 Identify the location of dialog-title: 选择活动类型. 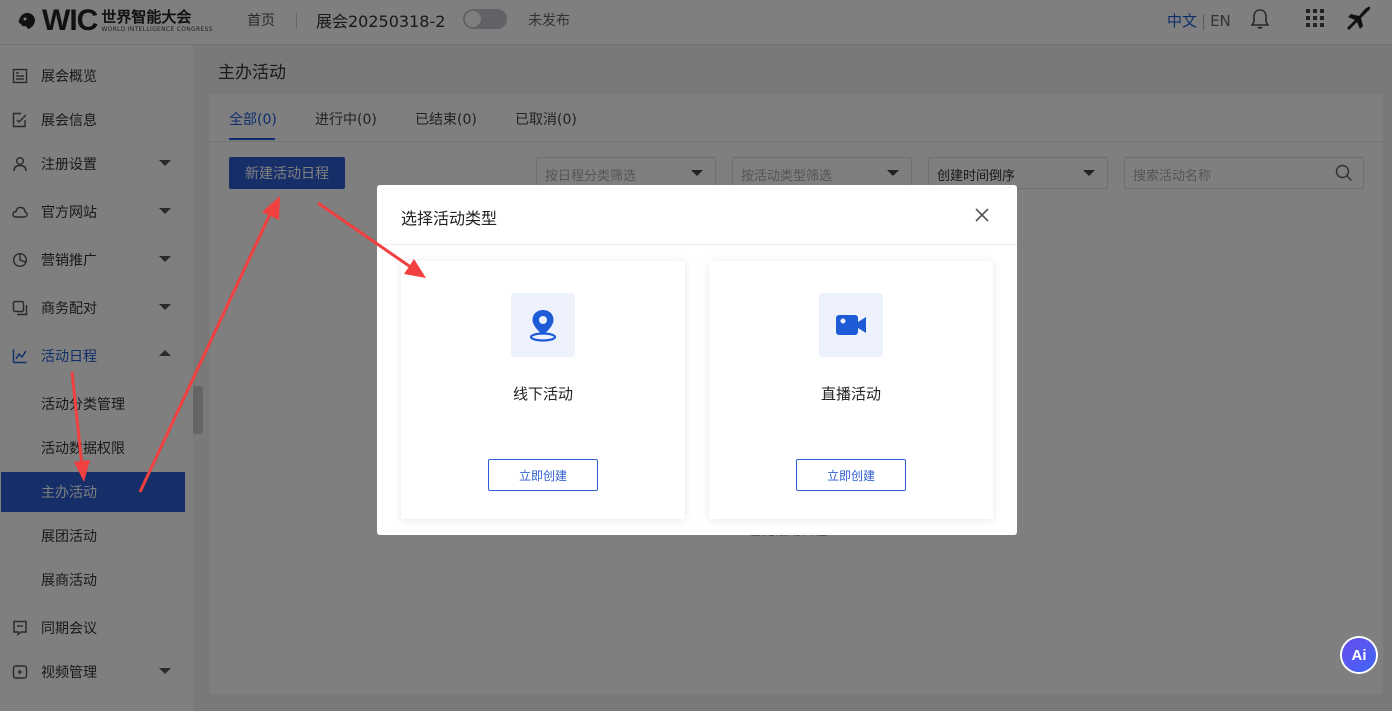
(449, 218).